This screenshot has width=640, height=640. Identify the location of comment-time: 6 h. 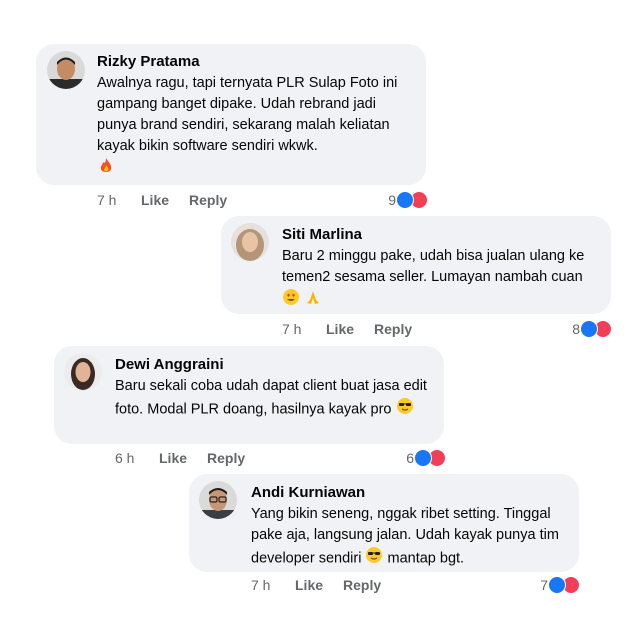
(124, 458).